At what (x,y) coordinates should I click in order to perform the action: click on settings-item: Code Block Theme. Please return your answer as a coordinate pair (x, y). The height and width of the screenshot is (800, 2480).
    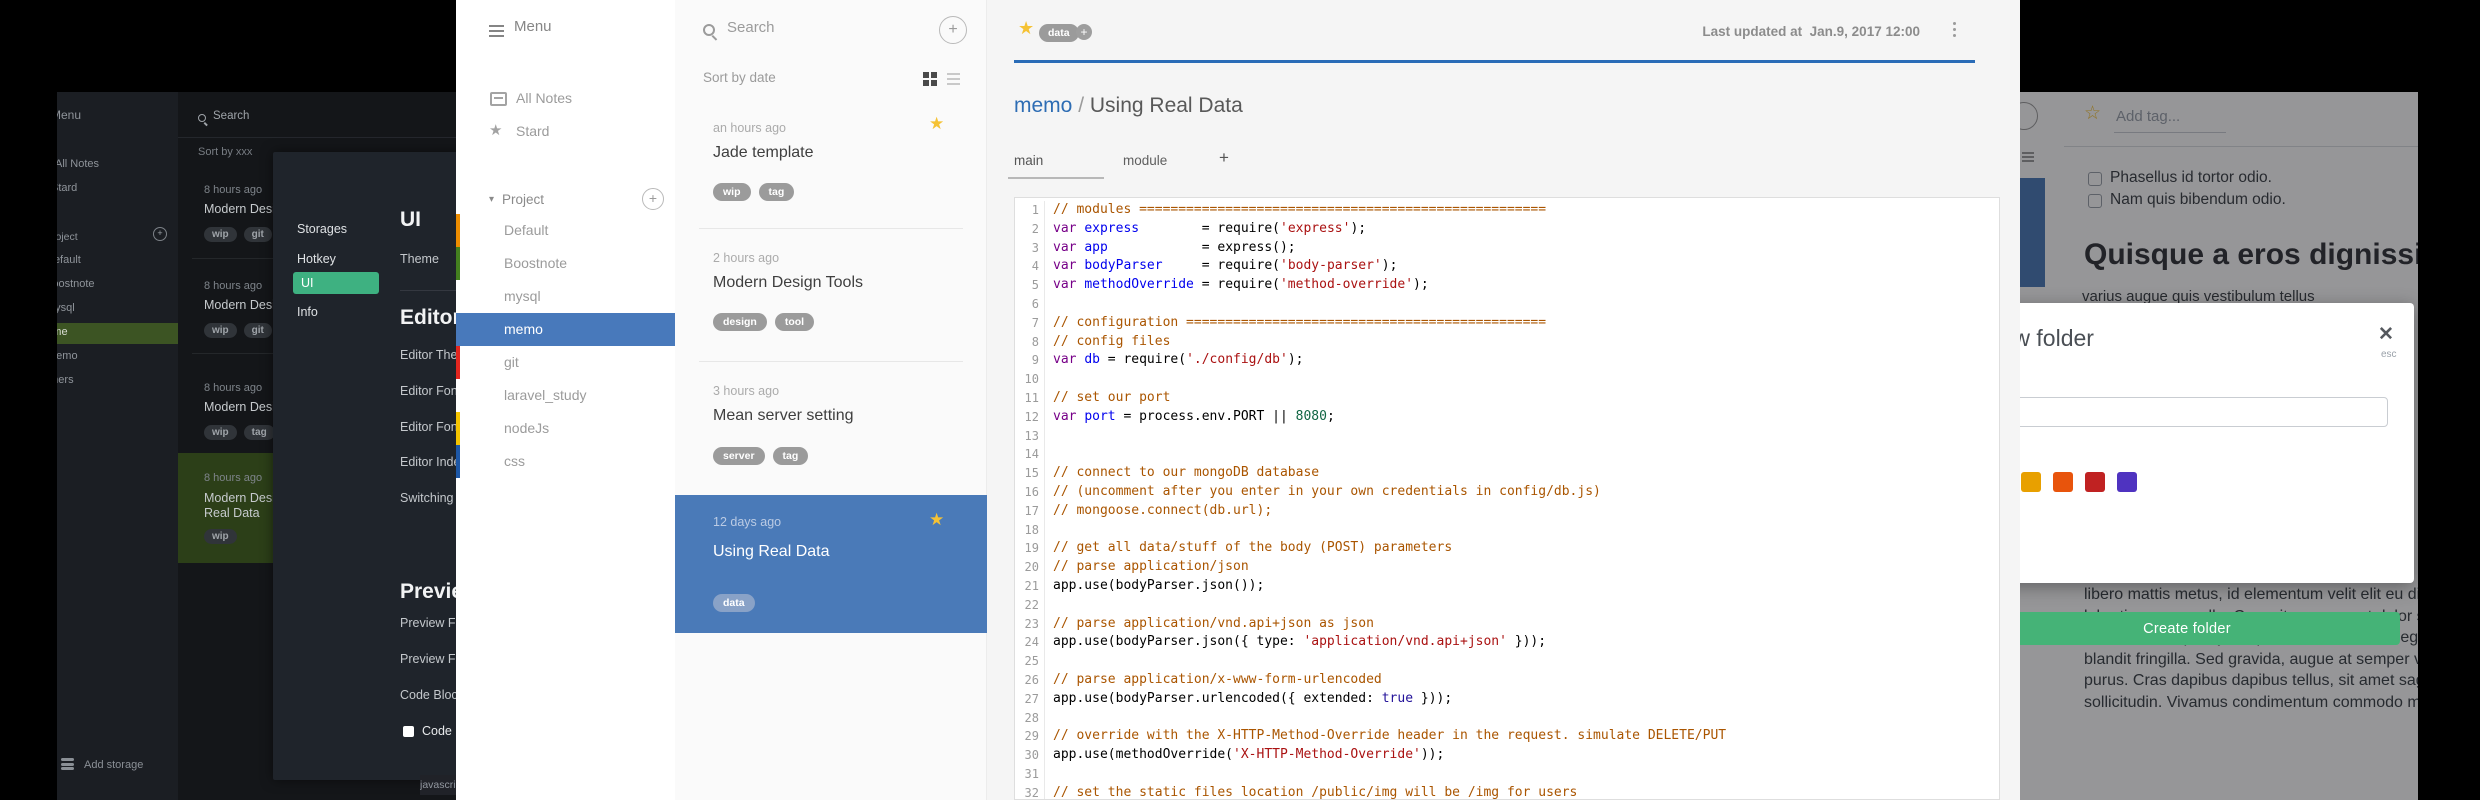
    Looking at the image, I should click on (428, 695).